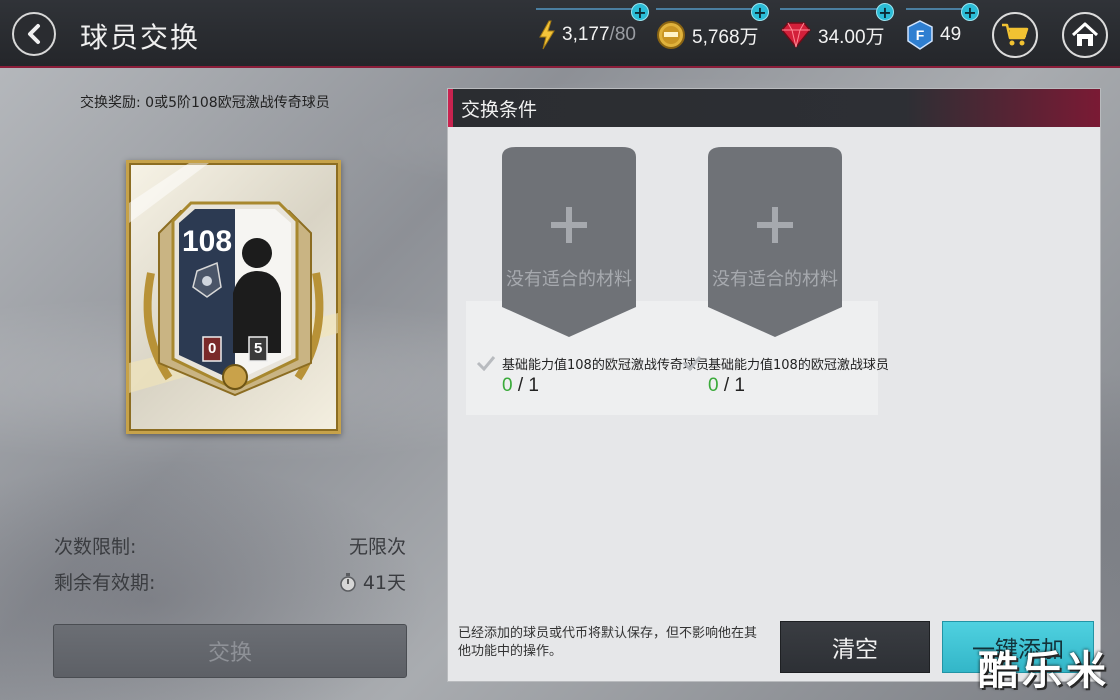 The height and width of the screenshot is (700, 1120). Describe the element at coordinates (212, 348) in the screenshot. I see `card-rank-left: 0` at that location.